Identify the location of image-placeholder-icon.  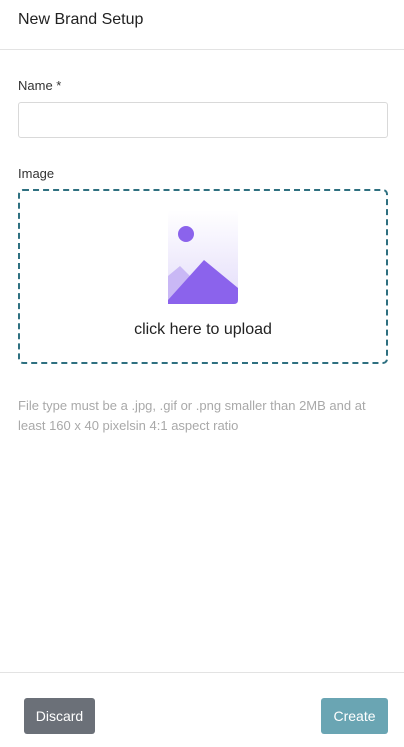
(203, 257).